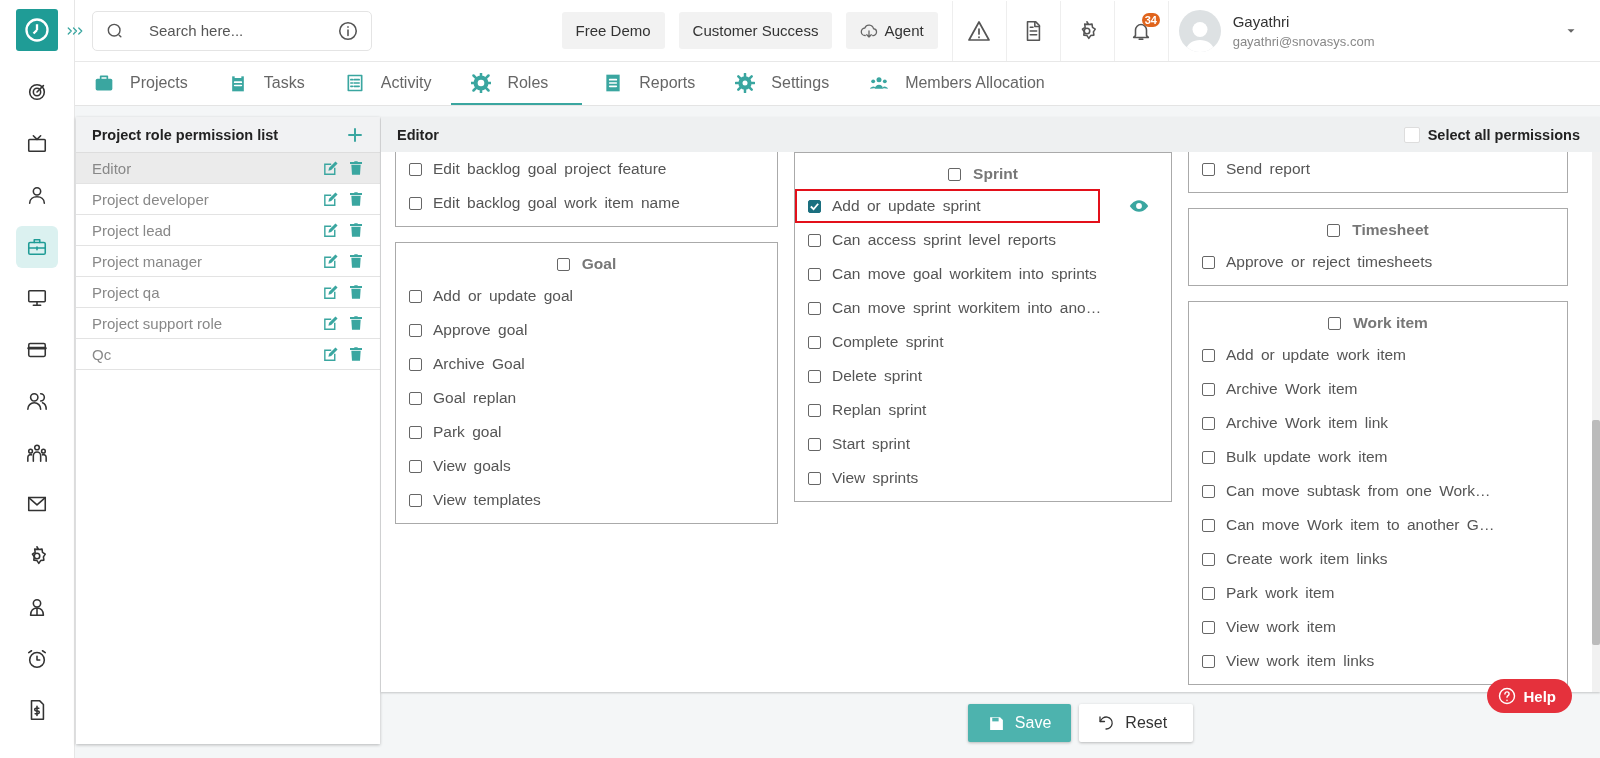  What do you see at coordinates (1329, 262) in the screenshot?
I see `permission-label: Approve or reject timesheets` at bounding box center [1329, 262].